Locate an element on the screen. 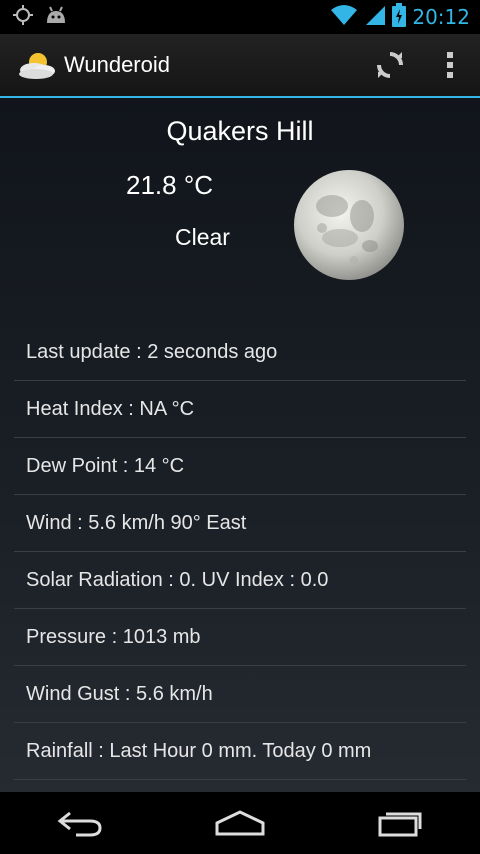 Image resolution: width=480 pixels, height=854 pixels. detail-wind-gust: Wind Gust : 5.6 km/h is located at coordinates (240, 694).